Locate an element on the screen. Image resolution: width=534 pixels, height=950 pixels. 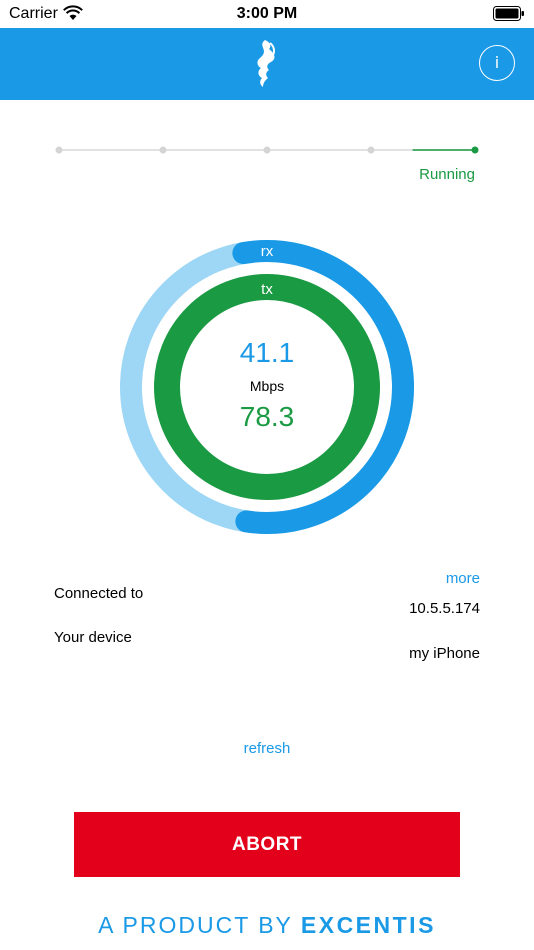
your-device-label: Your device is located at coordinates (93, 637).